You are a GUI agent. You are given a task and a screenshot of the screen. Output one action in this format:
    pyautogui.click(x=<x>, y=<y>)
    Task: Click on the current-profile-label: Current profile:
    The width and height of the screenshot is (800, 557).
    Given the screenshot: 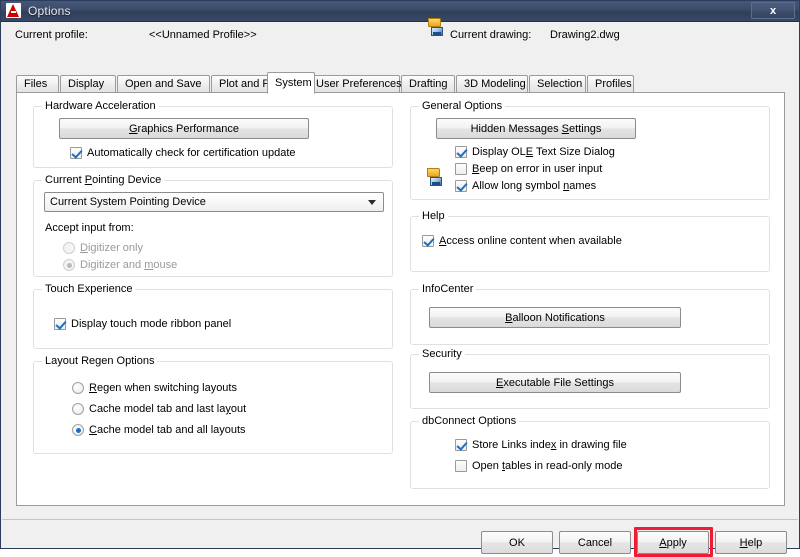 What is the action you would take?
    pyautogui.click(x=51, y=35)
    